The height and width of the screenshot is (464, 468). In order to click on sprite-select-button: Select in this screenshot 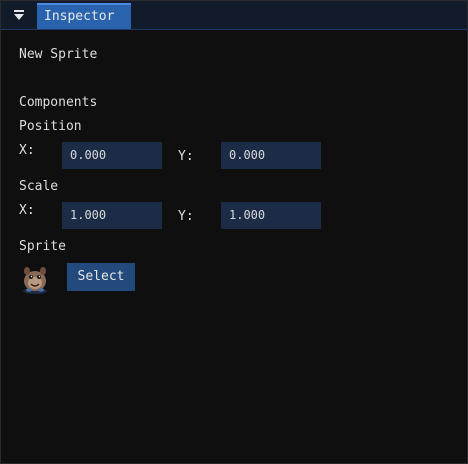, I will do `click(101, 277)`.